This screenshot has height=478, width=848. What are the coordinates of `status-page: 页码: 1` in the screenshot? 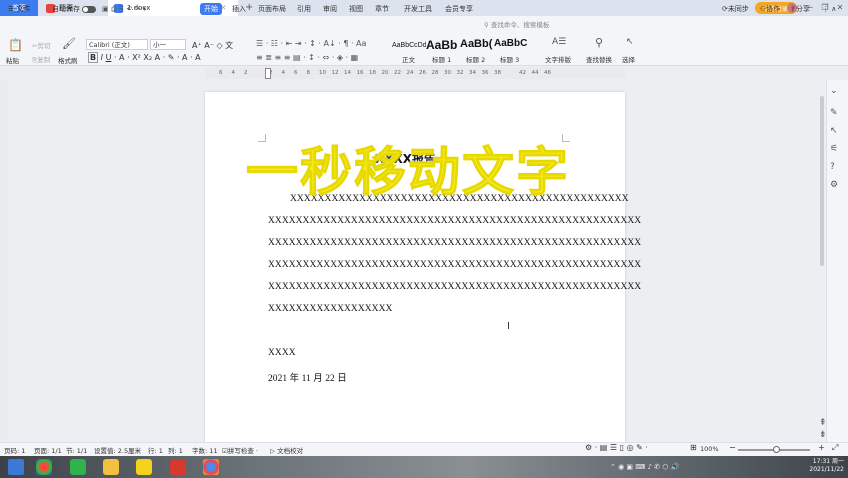 It's located at (15, 451).